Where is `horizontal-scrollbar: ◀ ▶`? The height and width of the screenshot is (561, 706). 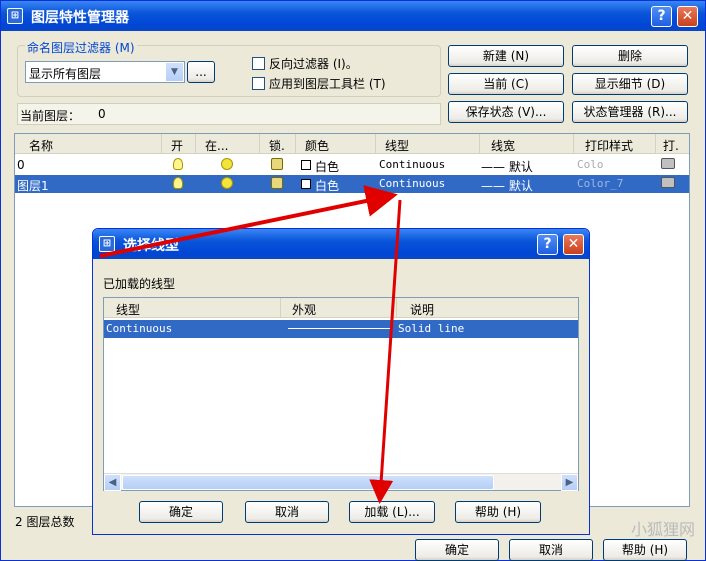
horizontal-scrollbar: ◀ ▶ is located at coordinates (341, 482).